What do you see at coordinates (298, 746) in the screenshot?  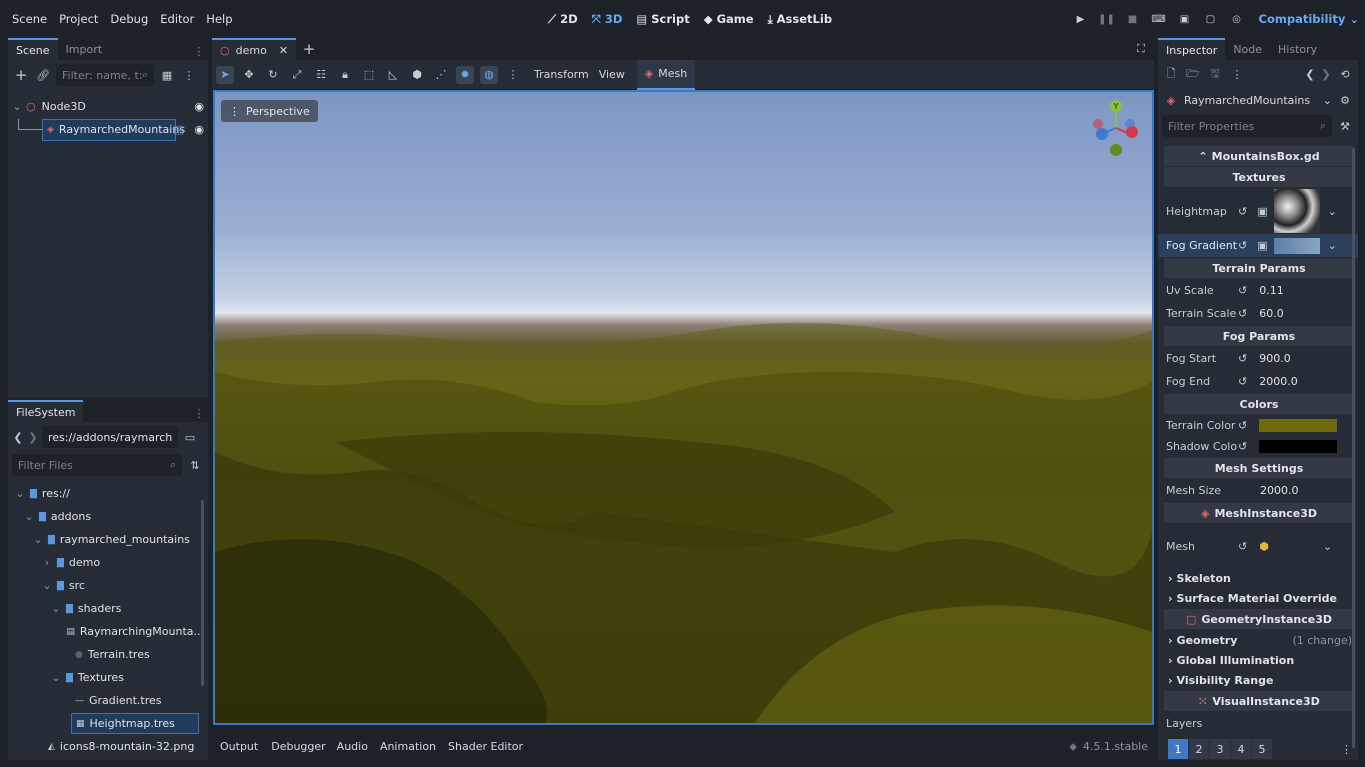 I see `bottom-tab-debugger: Debugger` at bounding box center [298, 746].